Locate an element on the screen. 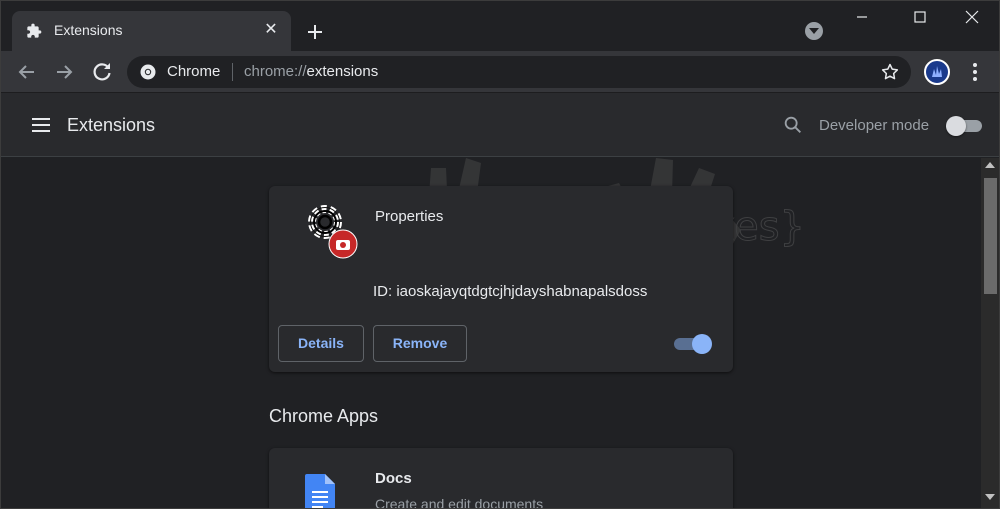 The image size is (1000, 509). developer-mode-label: Developer mode is located at coordinates (874, 125).